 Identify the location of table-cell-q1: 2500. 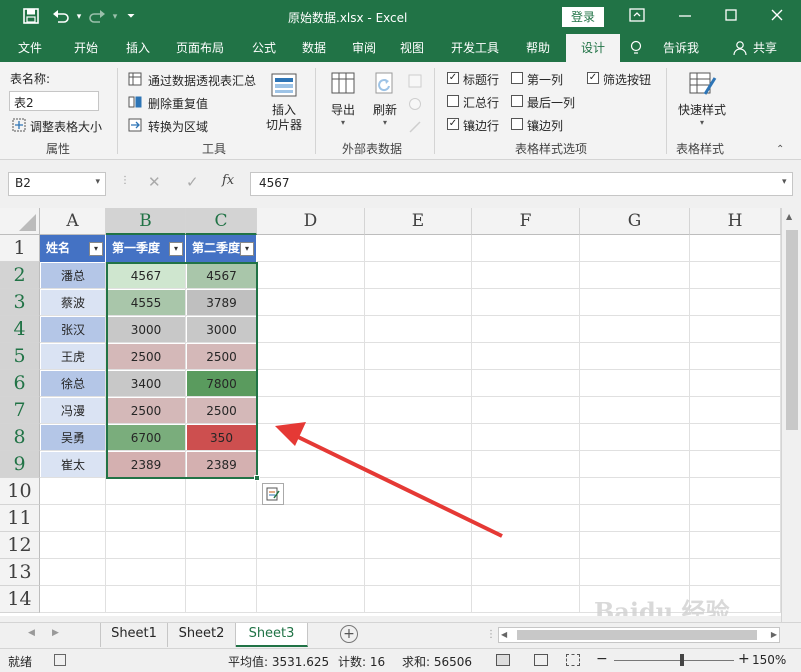
(146, 357).